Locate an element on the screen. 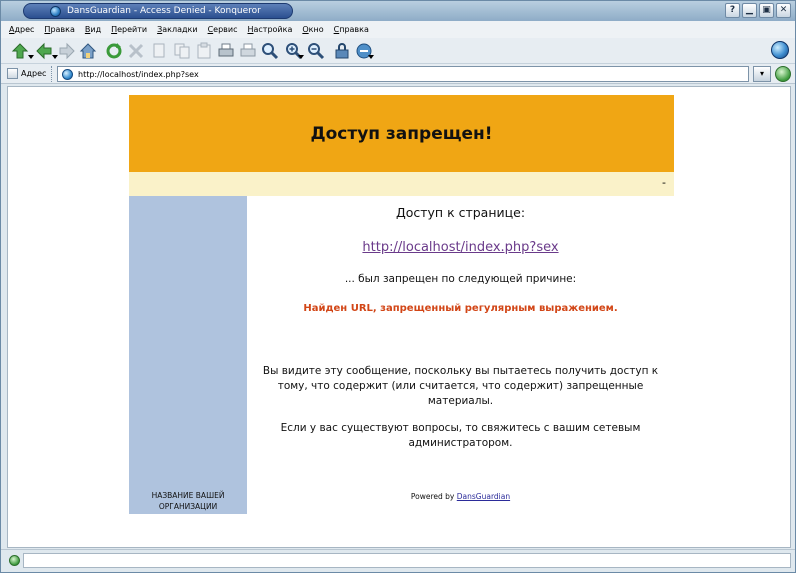 The image size is (796, 573). back-icon is located at coordinates (44, 51).